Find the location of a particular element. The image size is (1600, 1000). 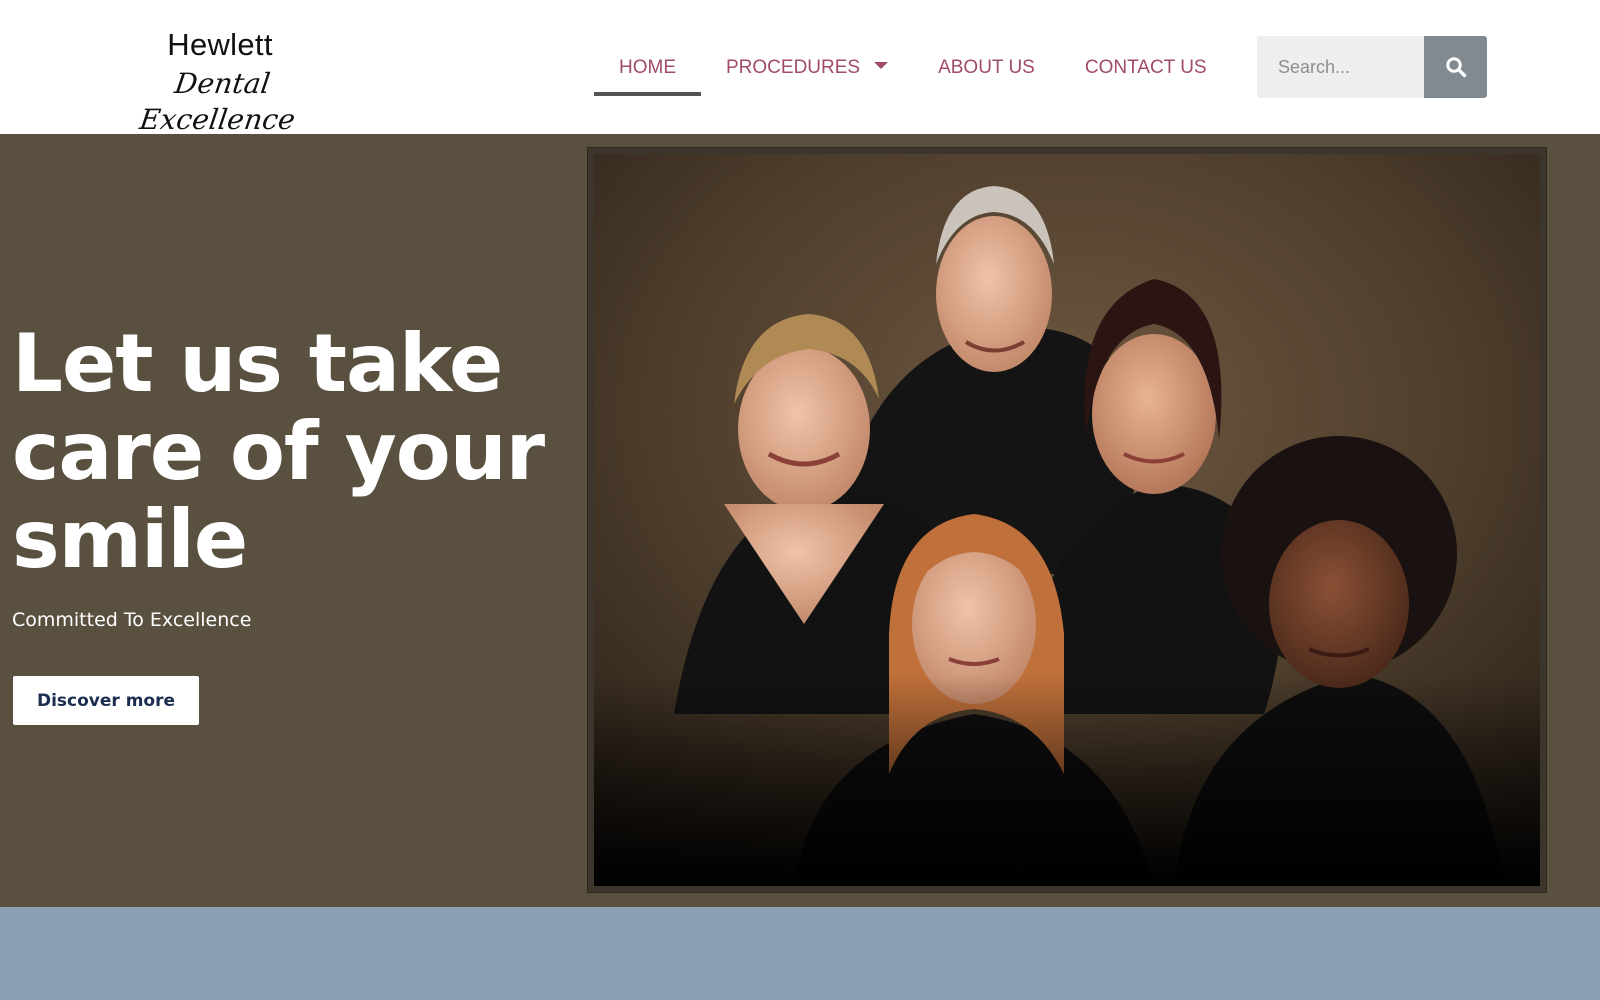

nav-item-label: ABOUT US is located at coordinates (986, 67).